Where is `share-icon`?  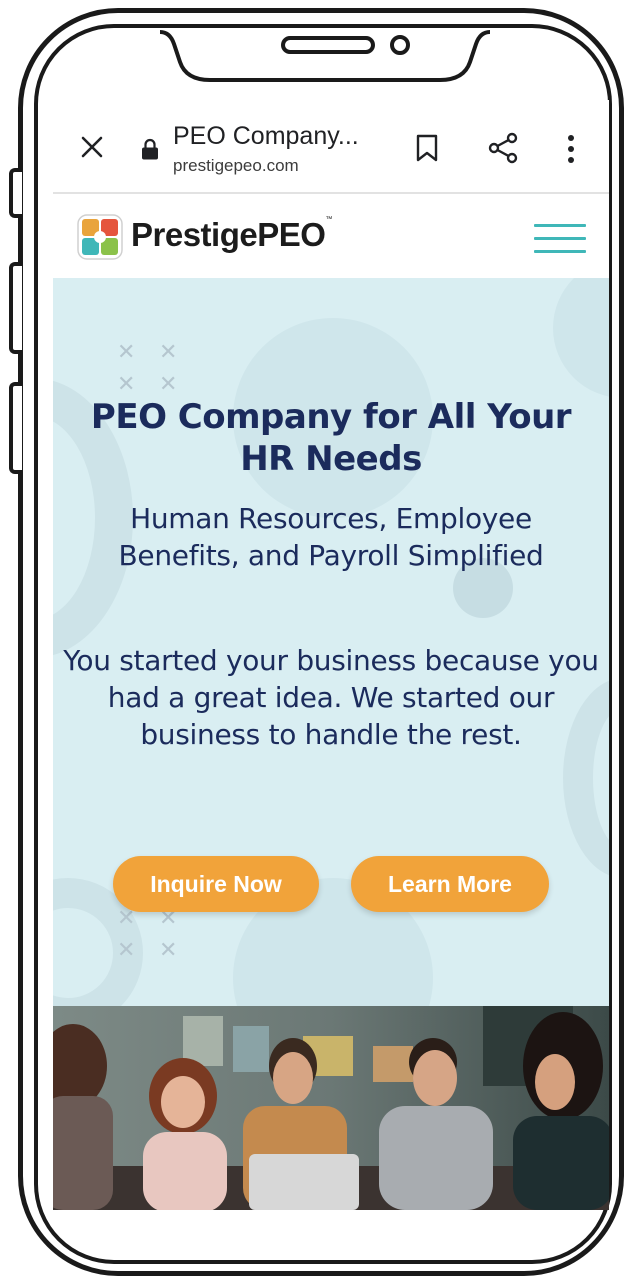 share-icon is located at coordinates (503, 148).